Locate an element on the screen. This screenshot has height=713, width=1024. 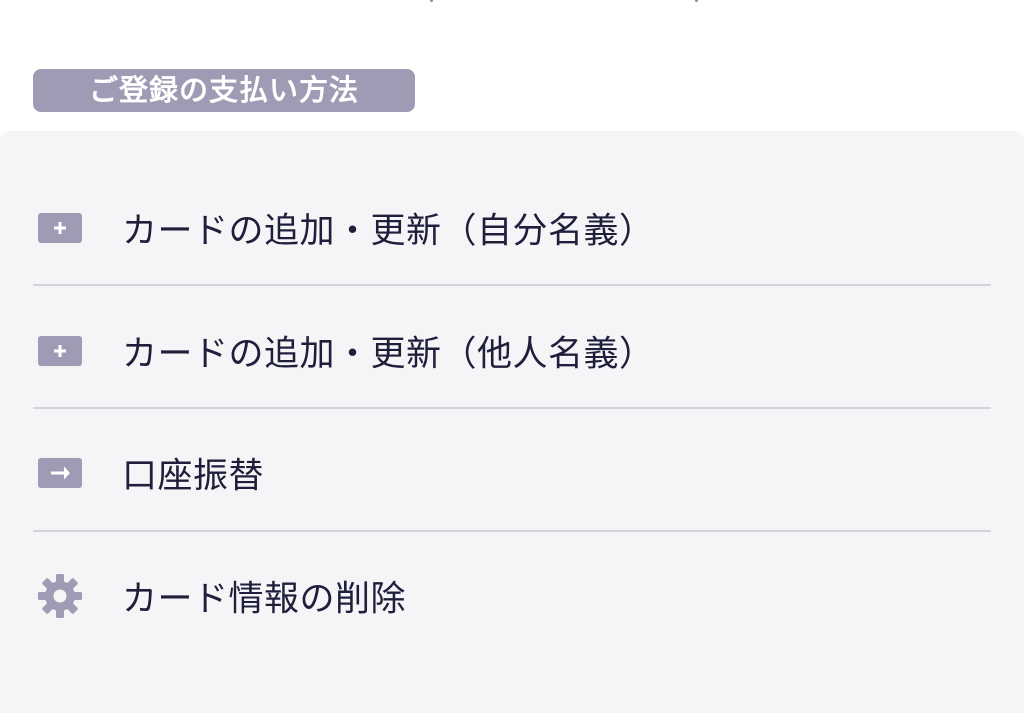
menu-item-label: カードの追加・更新（自分名義） is located at coordinates (388, 231).